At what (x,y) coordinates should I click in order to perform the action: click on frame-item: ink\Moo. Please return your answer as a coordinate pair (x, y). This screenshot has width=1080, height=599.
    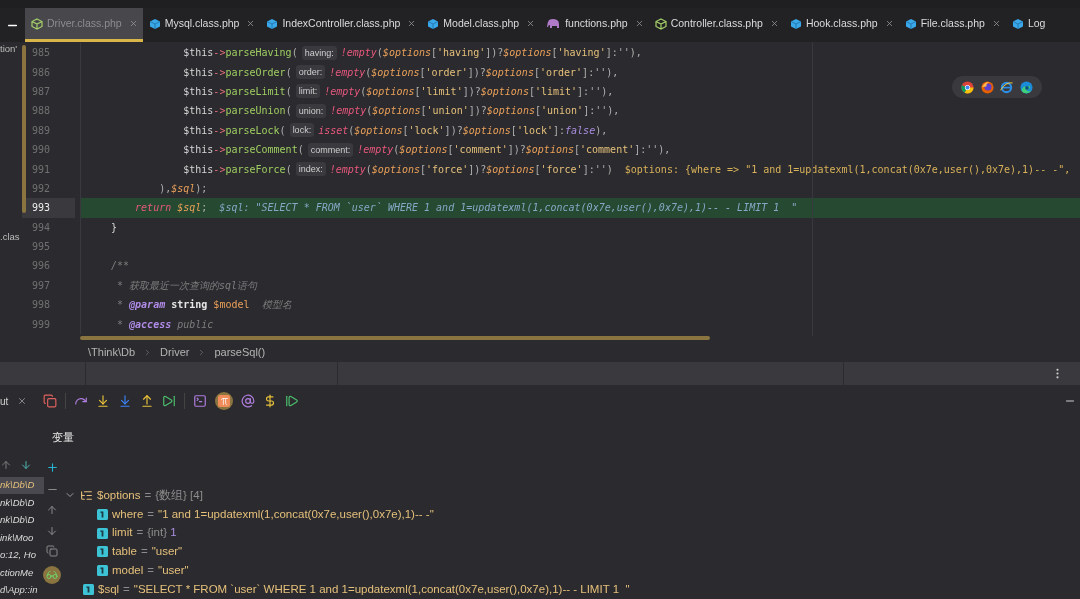
    Looking at the image, I should click on (22, 538).